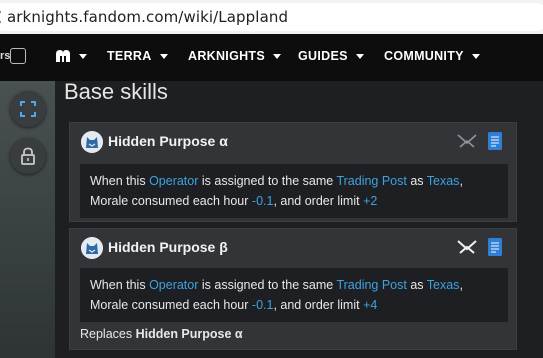 The width and height of the screenshot is (543, 358). What do you see at coordinates (18, 56) in the screenshot?
I see `wiki-logo-emblem` at bounding box center [18, 56].